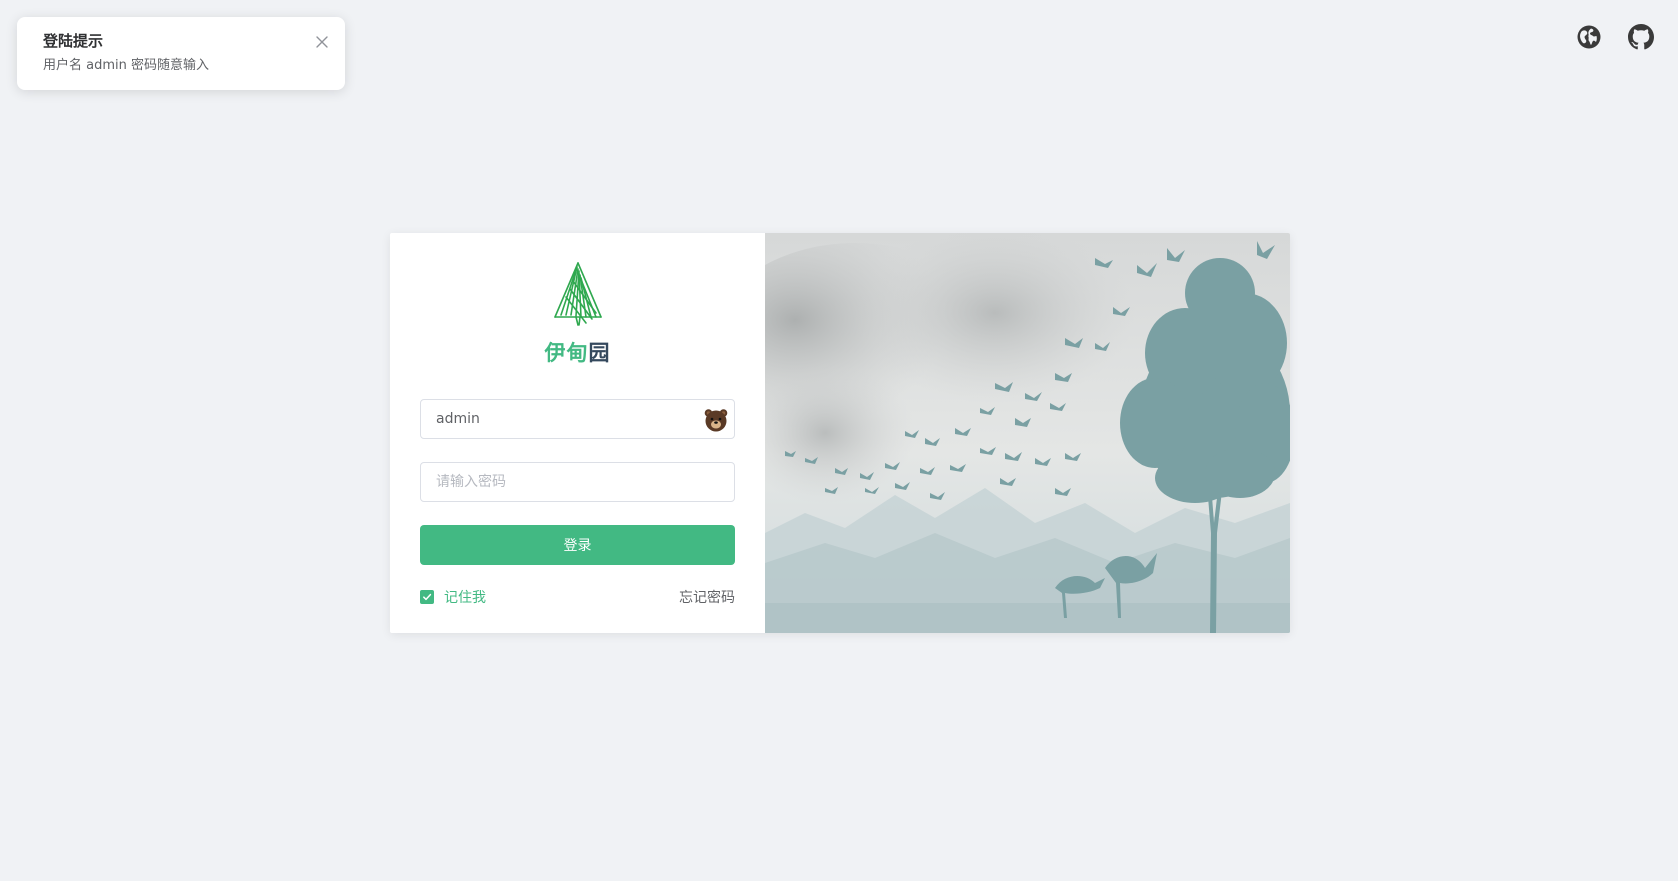 Image resolution: width=1678 pixels, height=881 pixels. I want to click on username-field, so click(577, 419).